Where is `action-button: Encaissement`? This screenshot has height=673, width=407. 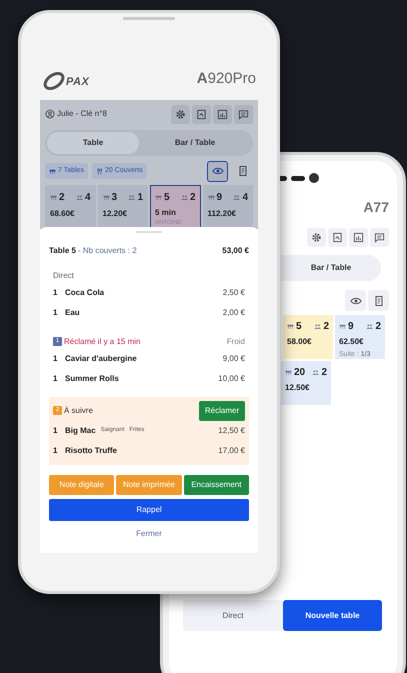
action-button: Encaissement is located at coordinates (216, 484).